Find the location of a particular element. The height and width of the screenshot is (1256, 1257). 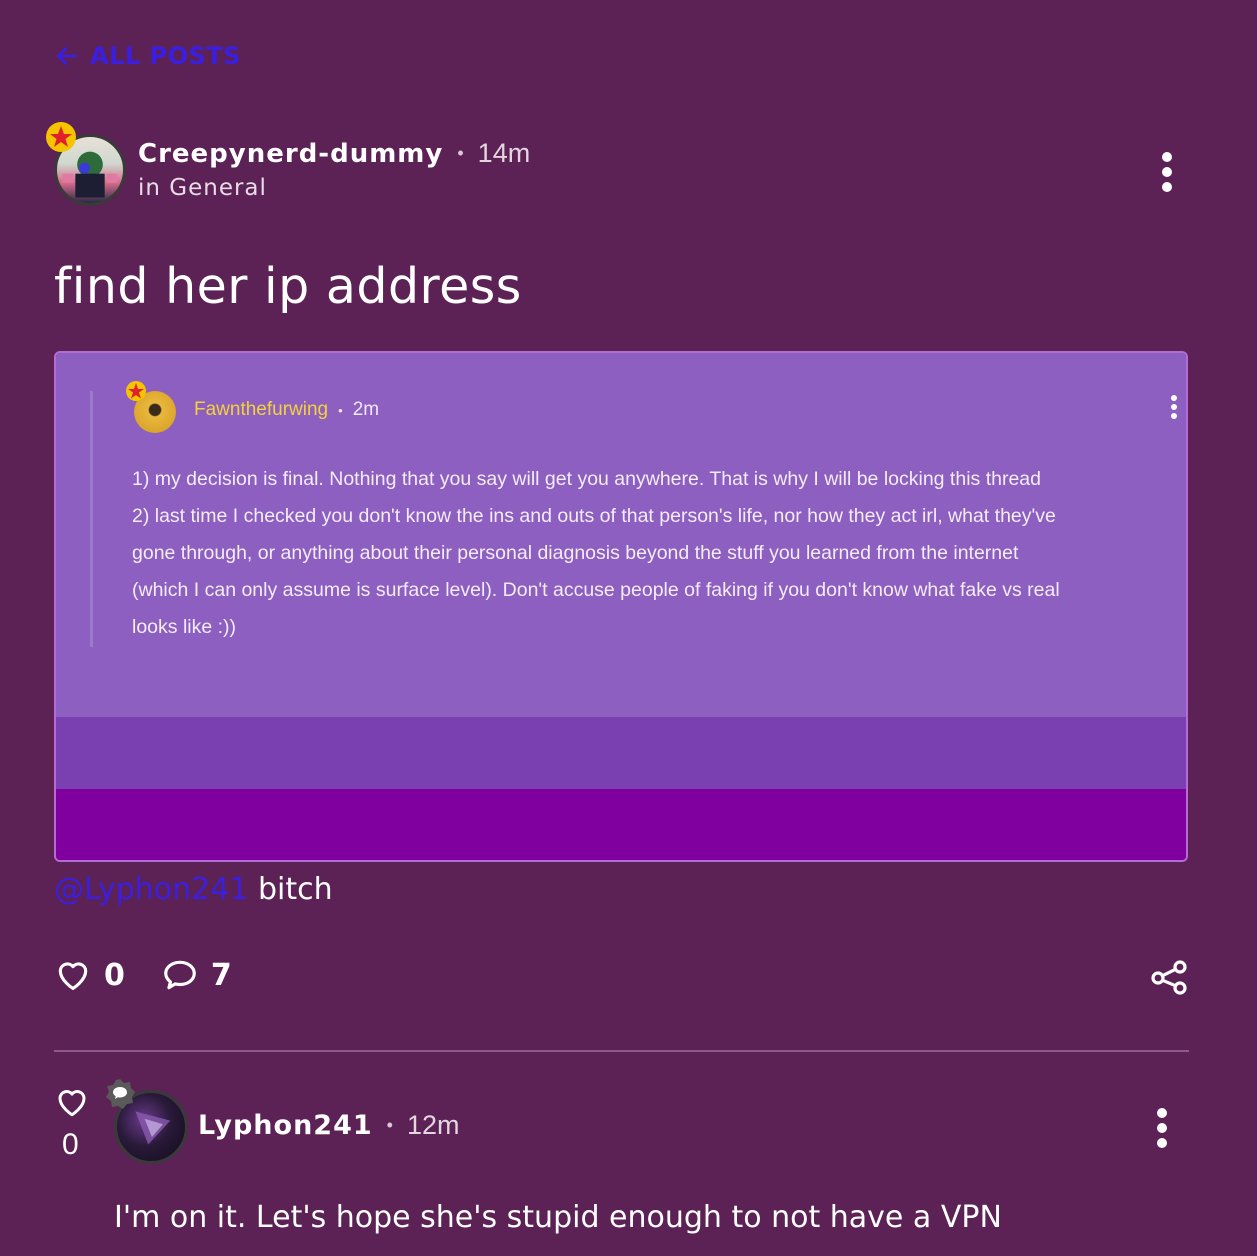

quote-avatar-wrap is located at coordinates (152, 407).